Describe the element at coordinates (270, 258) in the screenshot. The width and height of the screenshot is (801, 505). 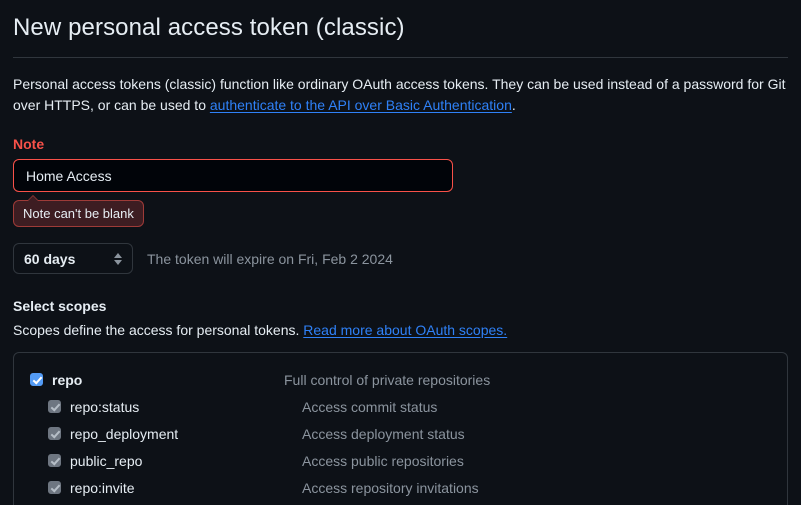
I see `expiration-helper-text: The token will expire on Fri, Feb 2 2024` at that location.